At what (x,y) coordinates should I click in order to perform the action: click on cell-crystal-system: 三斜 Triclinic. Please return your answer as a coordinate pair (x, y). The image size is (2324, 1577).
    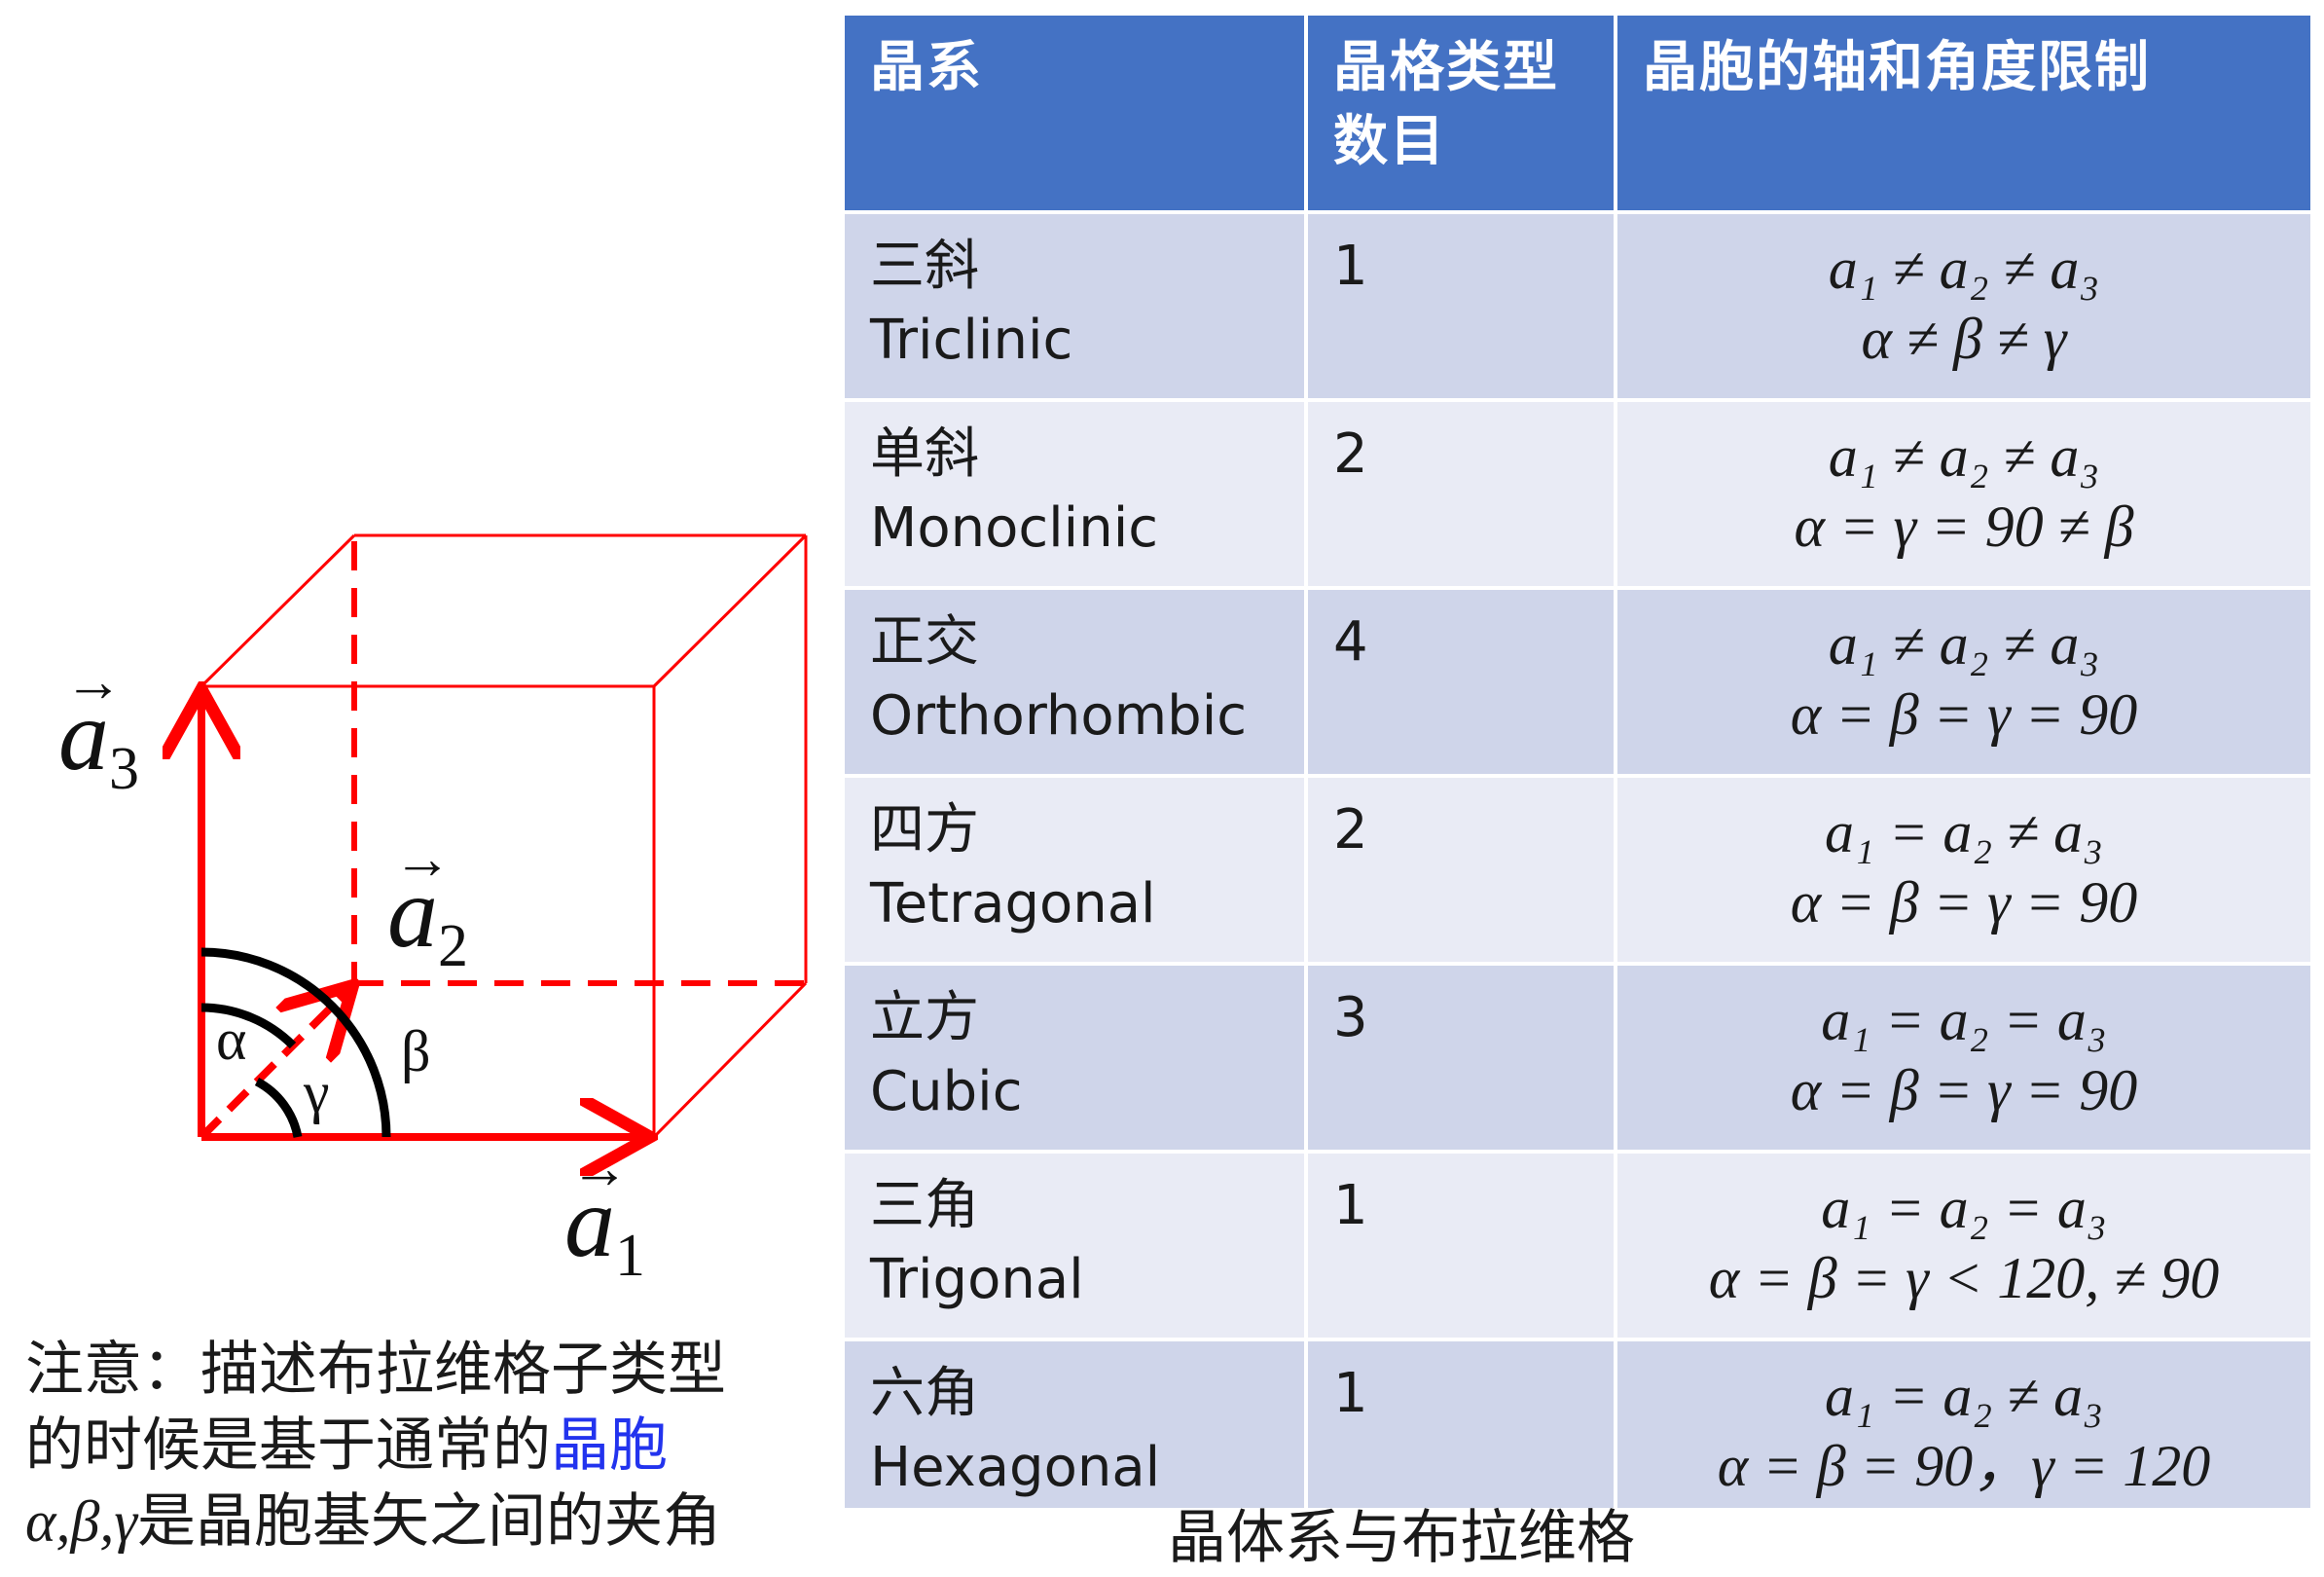
    Looking at the image, I should click on (1074, 306).